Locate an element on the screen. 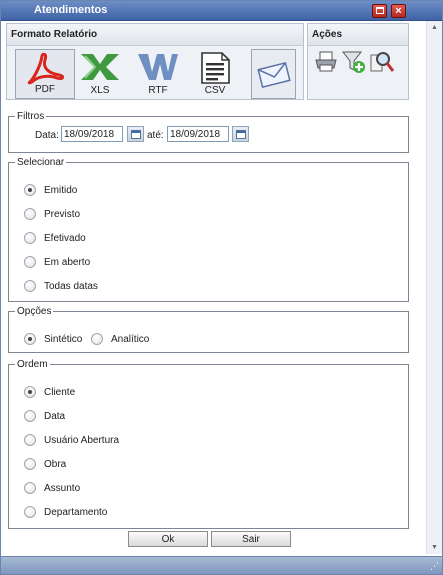 This screenshot has width=443, height=575. radio-efetivado: Efetivado is located at coordinates (55, 238).